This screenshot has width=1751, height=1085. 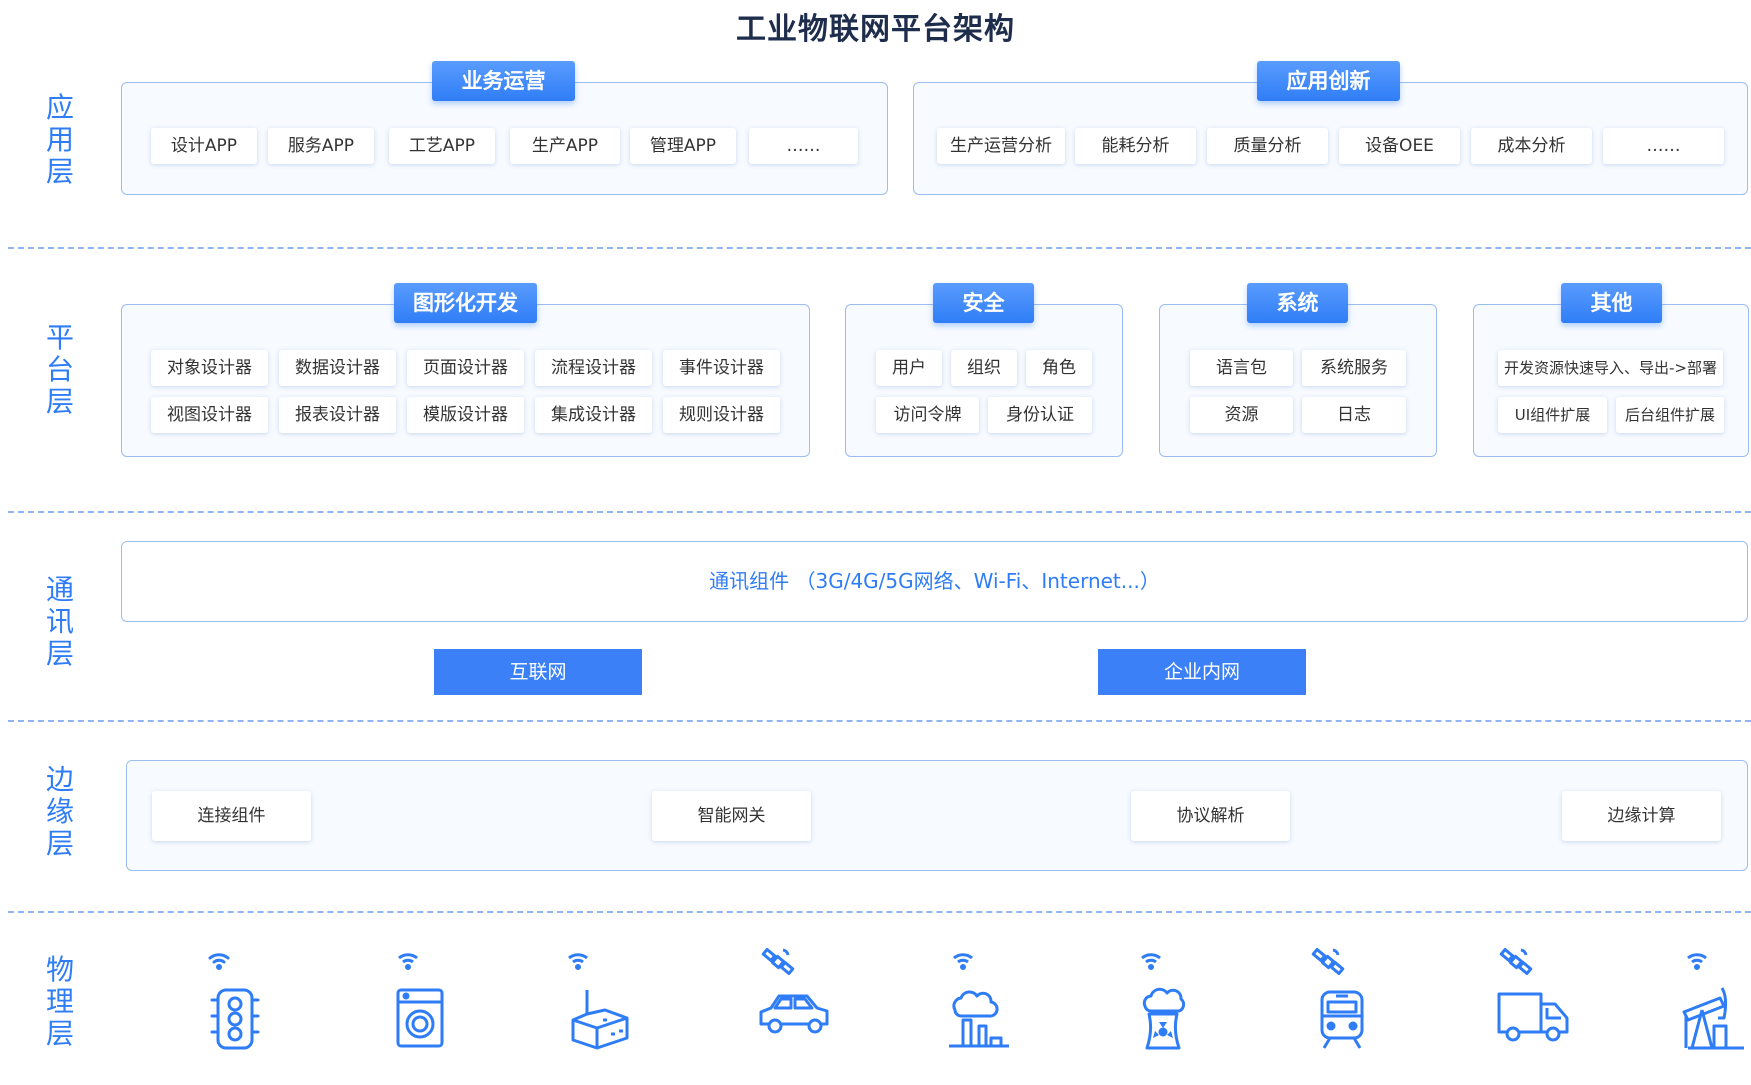 What do you see at coordinates (1535, 995) in the screenshot?
I see `truck-icon` at bounding box center [1535, 995].